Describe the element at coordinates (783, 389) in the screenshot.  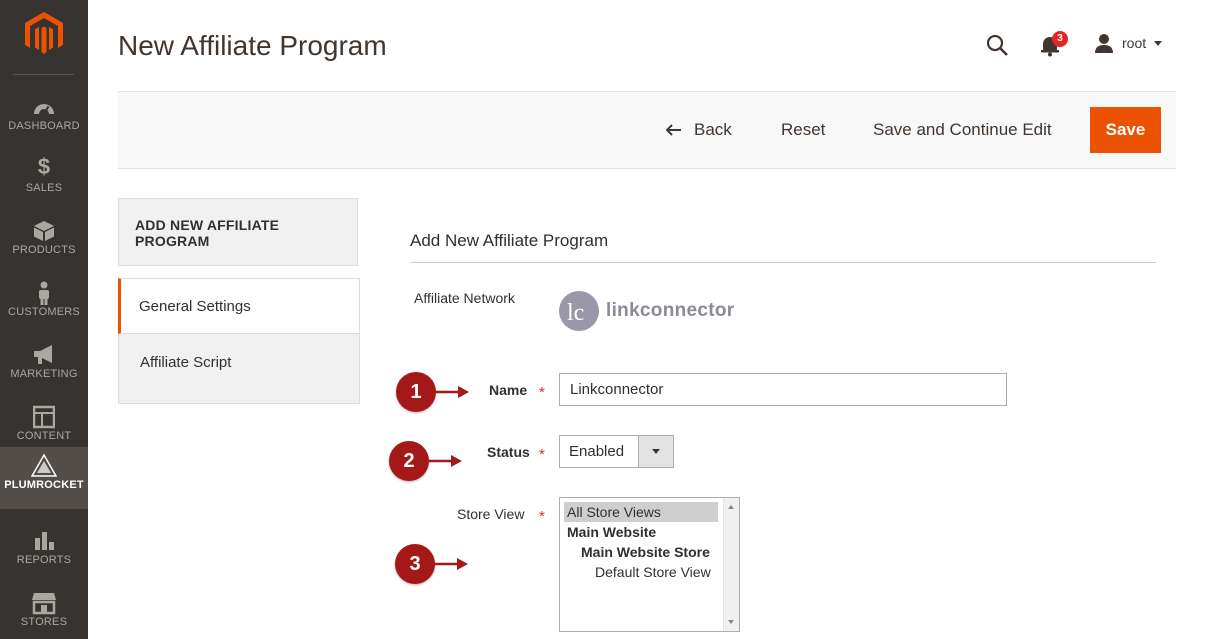
I see `name-input` at that location.